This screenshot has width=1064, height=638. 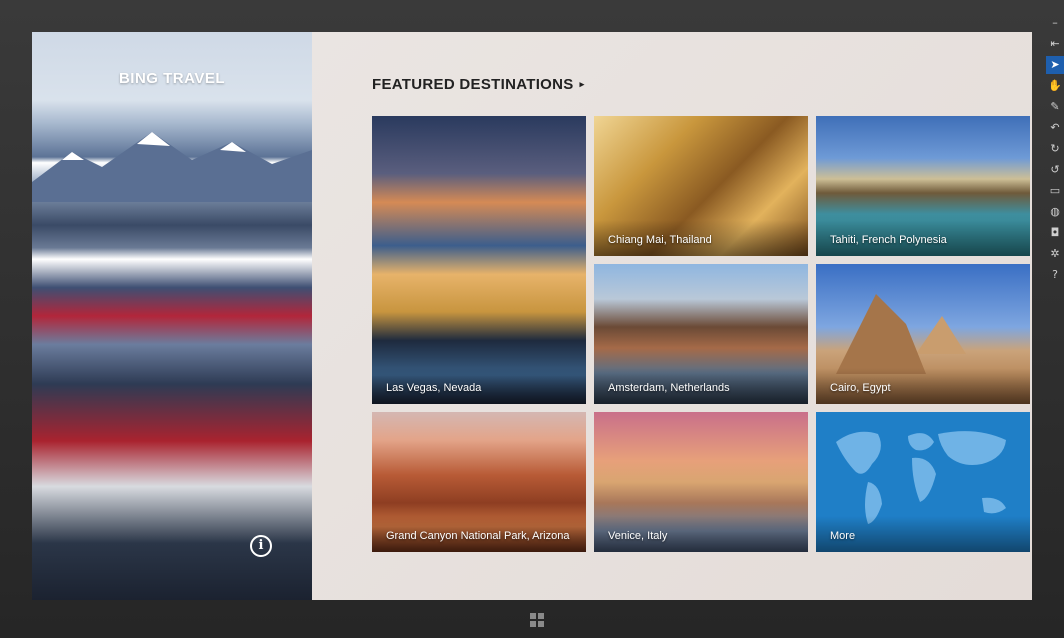 I want to click on app-title: BING TRAVEL, so click(x=172, y=78).